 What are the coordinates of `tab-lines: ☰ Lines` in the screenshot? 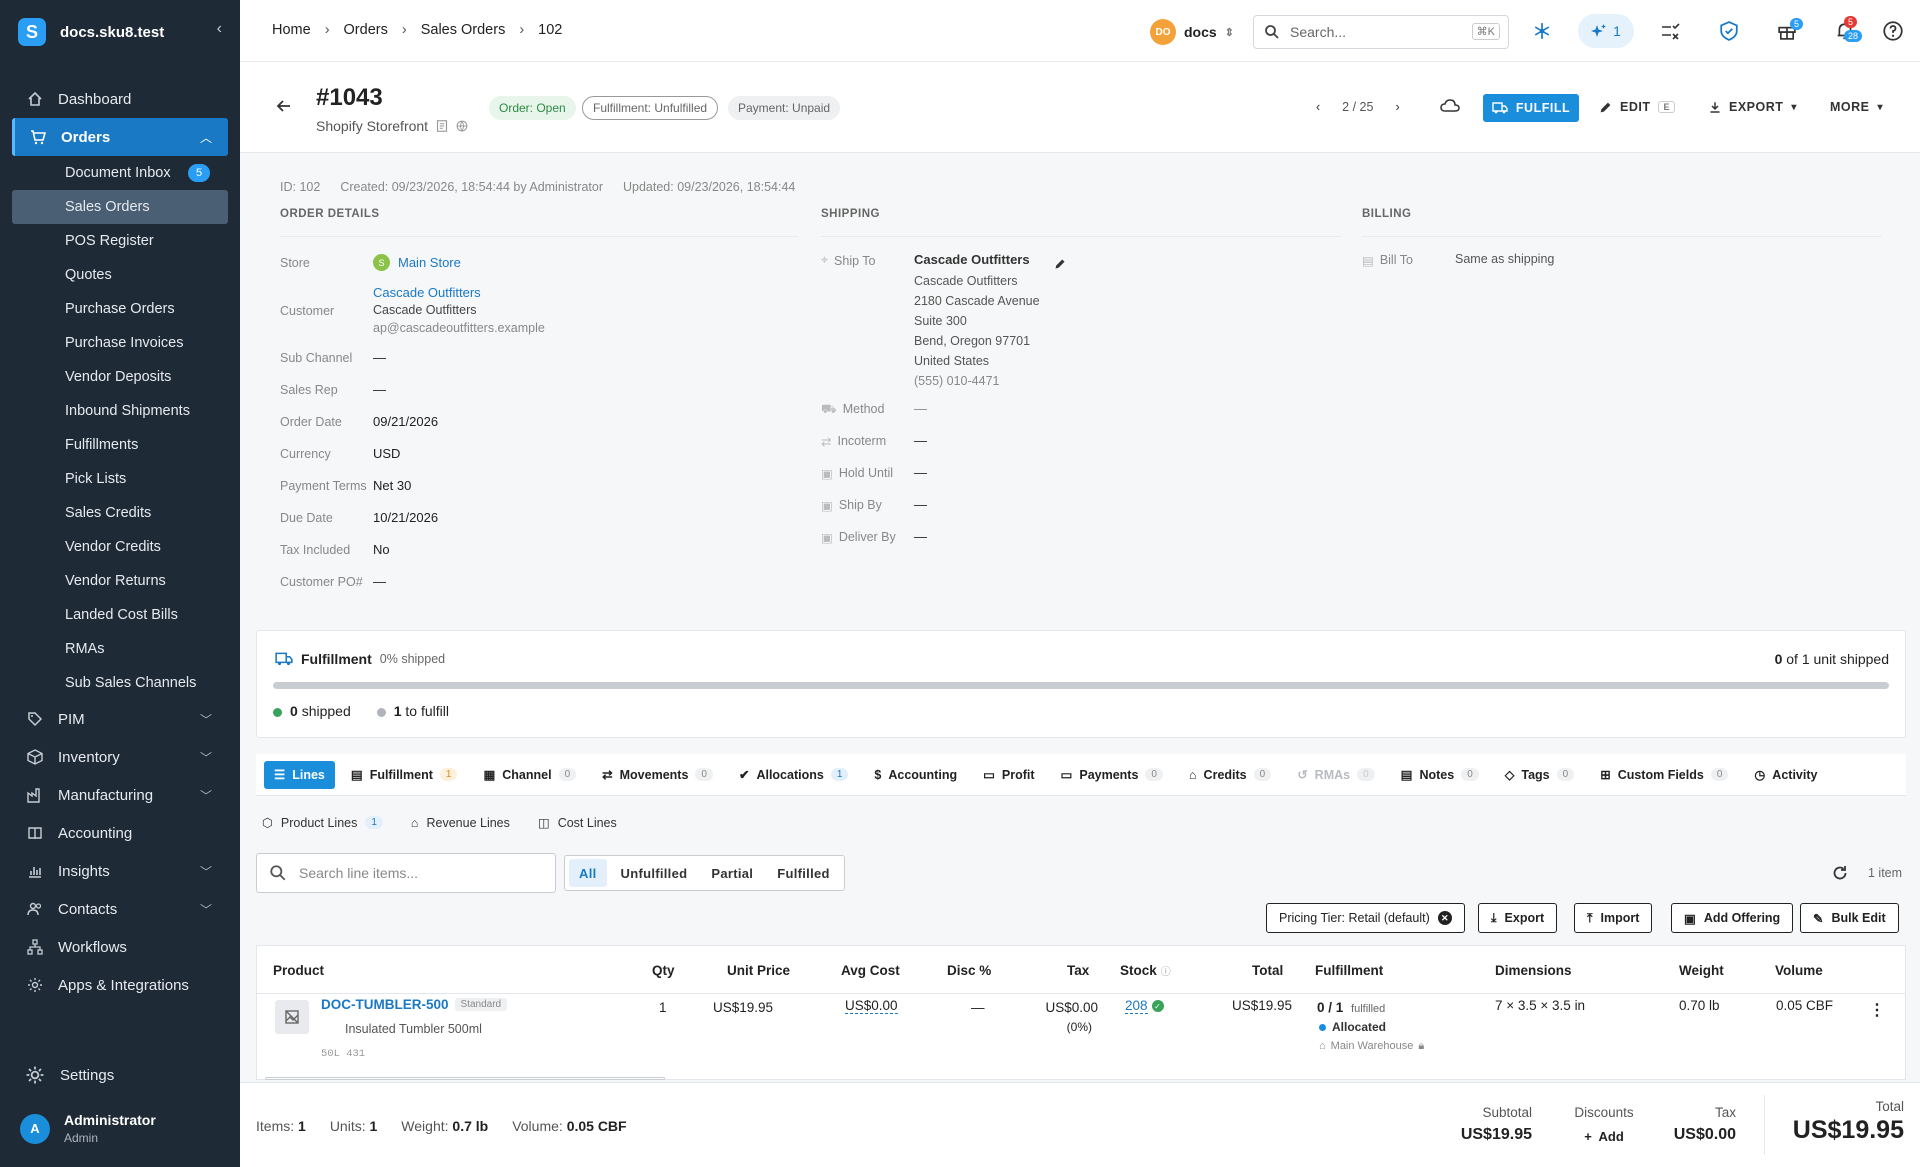 It's located at (299, 774).